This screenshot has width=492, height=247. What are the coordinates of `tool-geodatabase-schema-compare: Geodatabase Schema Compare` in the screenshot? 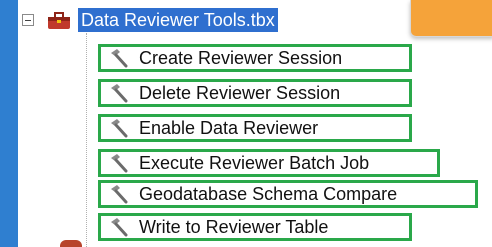 It's located at (288, 194).